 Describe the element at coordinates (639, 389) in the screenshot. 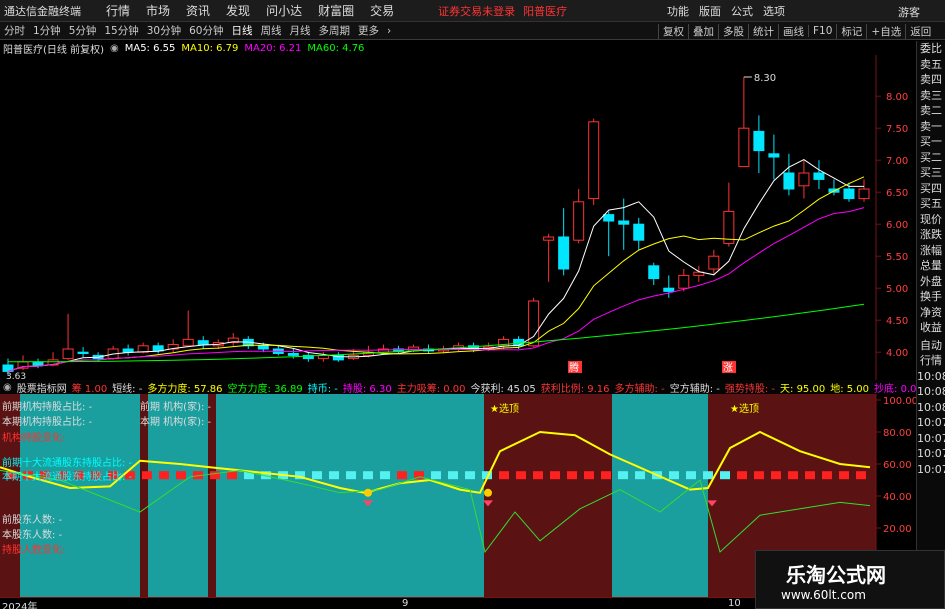

I see `ind-long-assist: 多方辅助: -` at that location.